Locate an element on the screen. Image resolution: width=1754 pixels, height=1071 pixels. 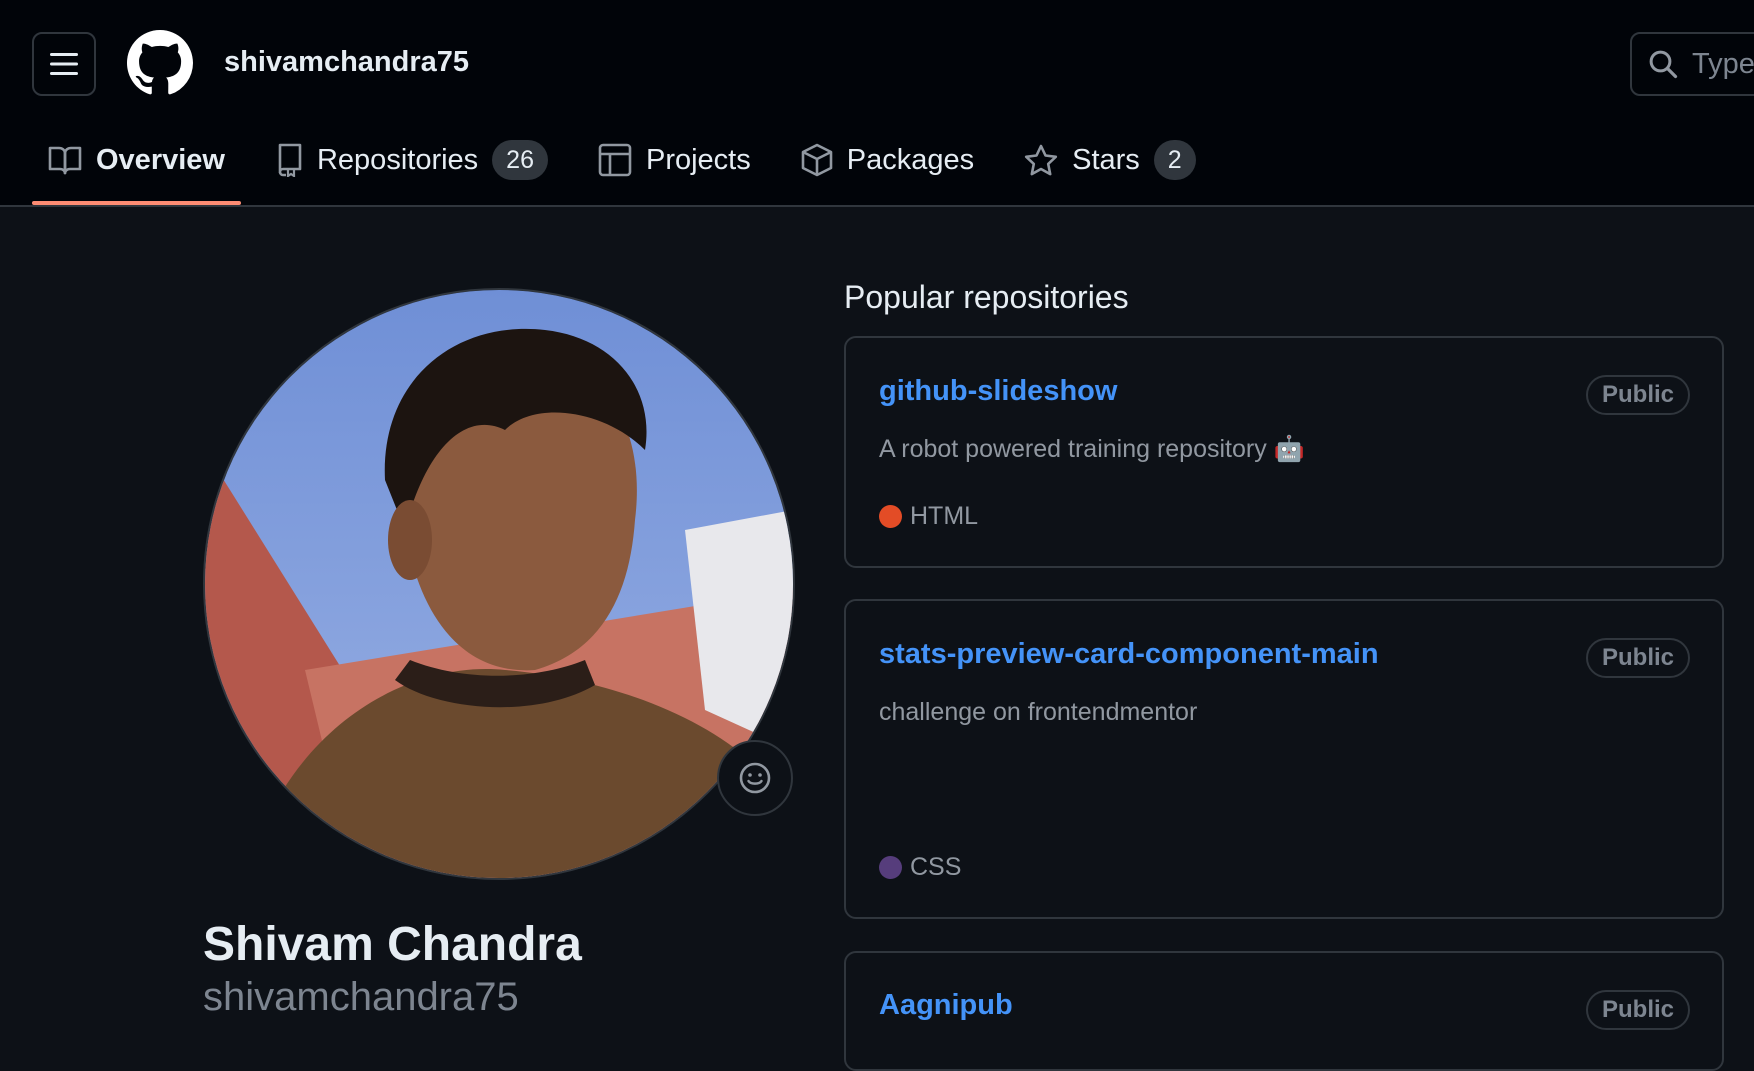
repo-language: HTML is located at coordinates (928, 516).